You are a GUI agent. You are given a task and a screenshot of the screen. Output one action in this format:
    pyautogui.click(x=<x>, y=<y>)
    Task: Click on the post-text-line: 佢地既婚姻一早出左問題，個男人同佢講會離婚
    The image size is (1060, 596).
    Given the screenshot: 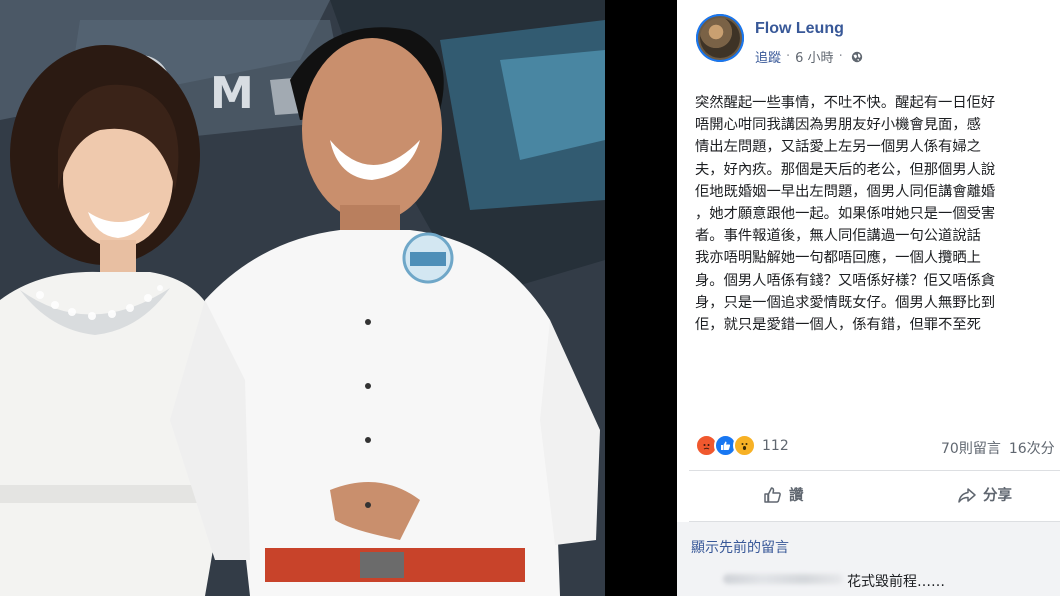 What is the action you would take?
    pyautogui.click(x=845, y=191)
    